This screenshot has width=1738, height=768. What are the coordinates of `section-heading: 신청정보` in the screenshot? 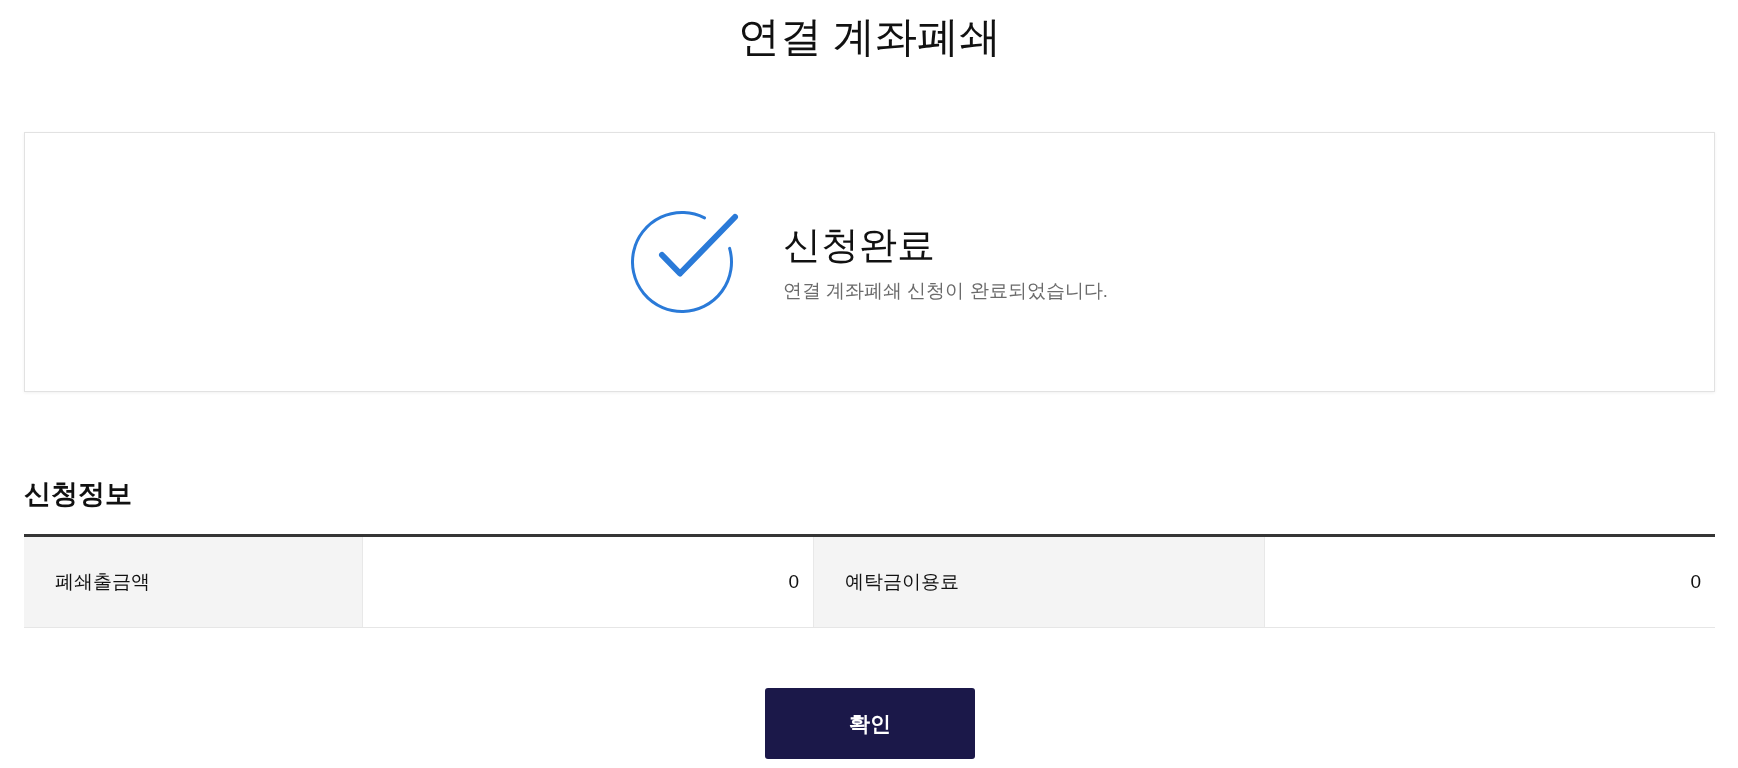 It's located at (78, 494).